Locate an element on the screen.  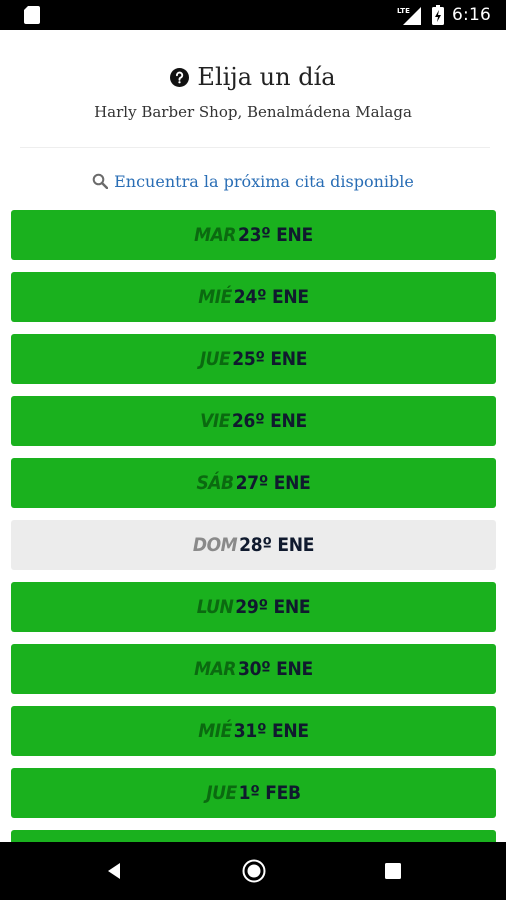
day-button-vie-26: VIE 26º ENE is located at coordinates (253, 421).